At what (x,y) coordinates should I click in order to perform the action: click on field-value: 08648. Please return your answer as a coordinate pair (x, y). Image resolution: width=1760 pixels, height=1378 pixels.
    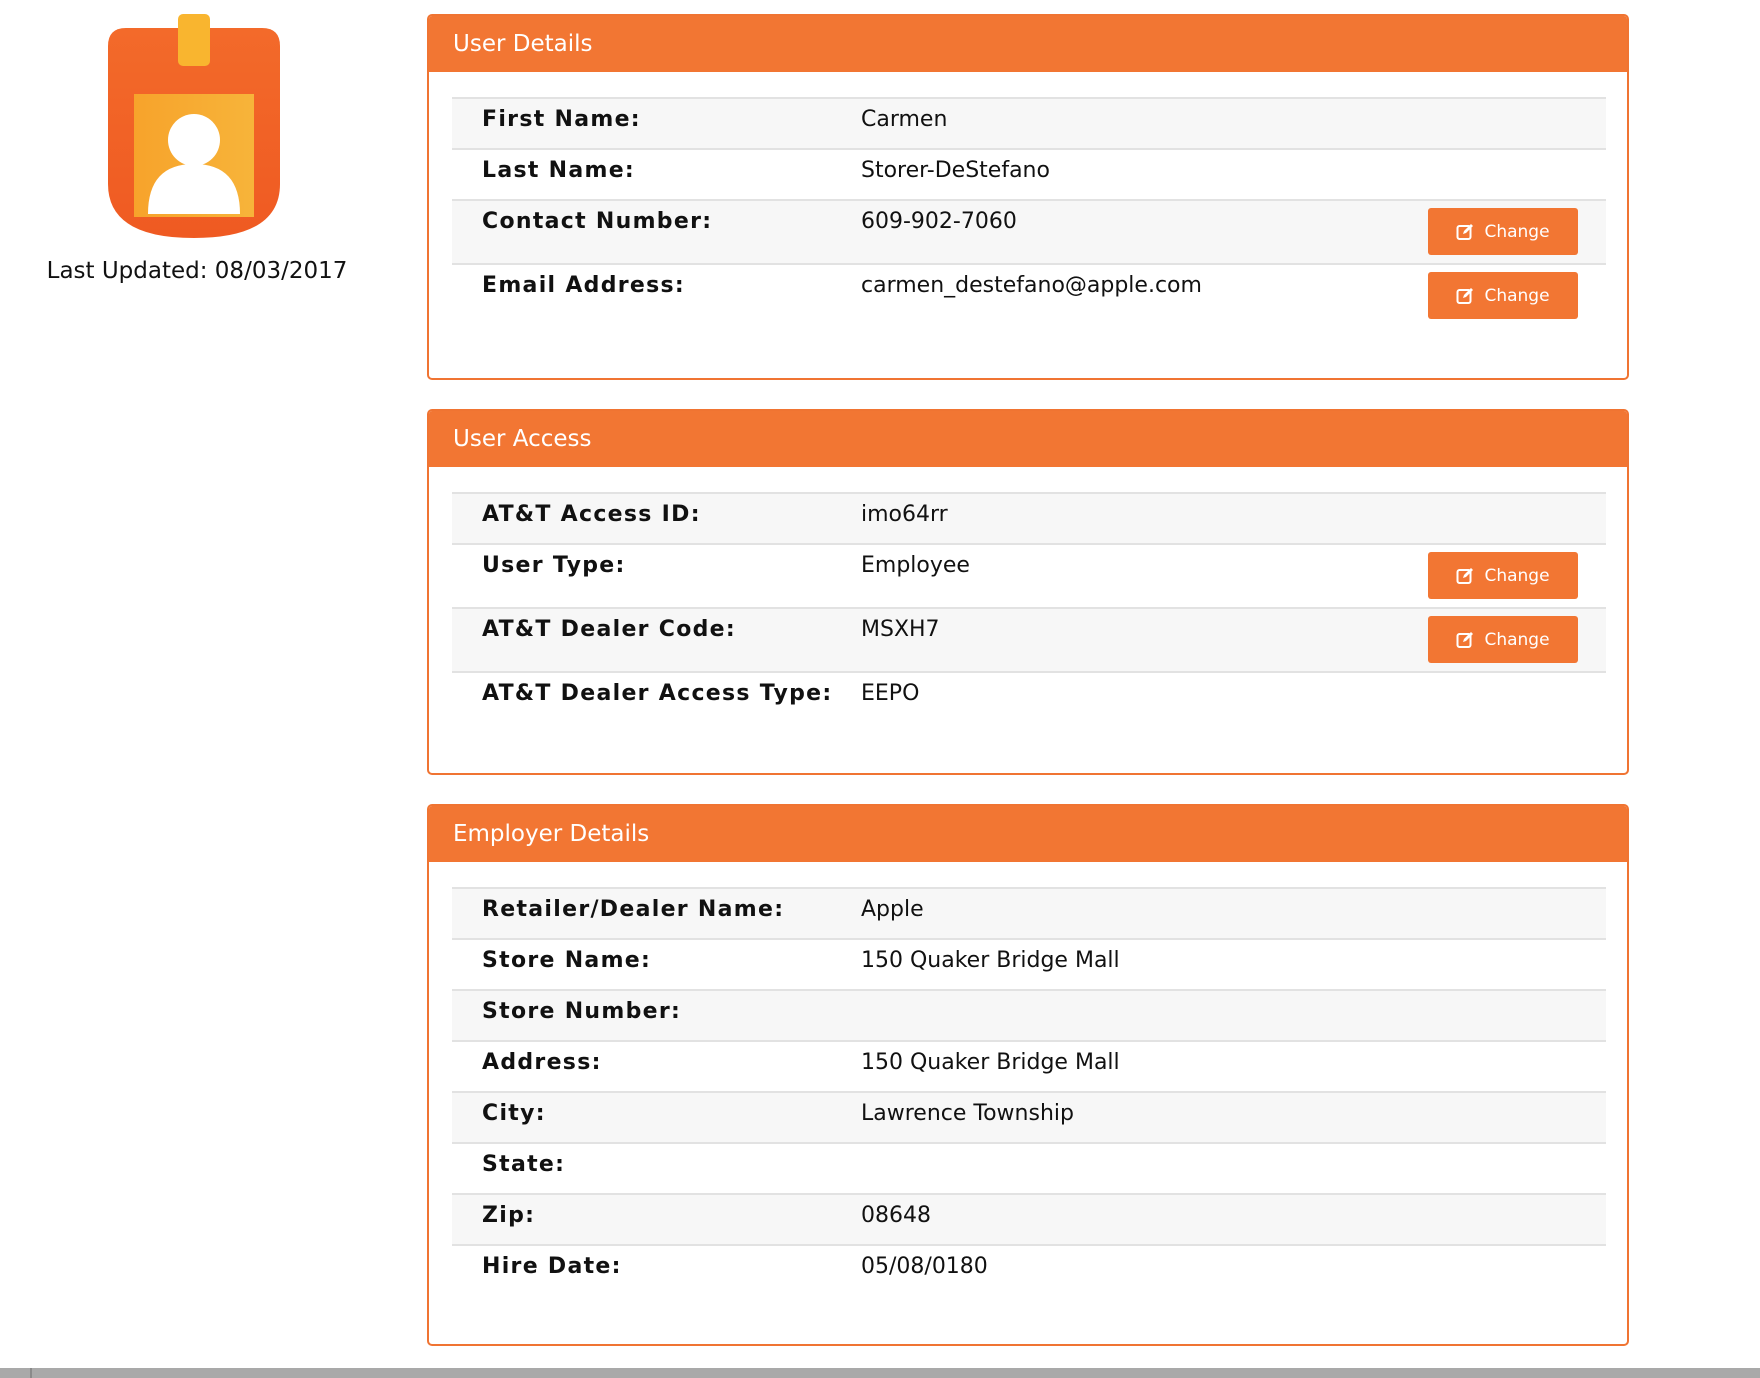
    Looking at the image, I should click on (896, 1215).